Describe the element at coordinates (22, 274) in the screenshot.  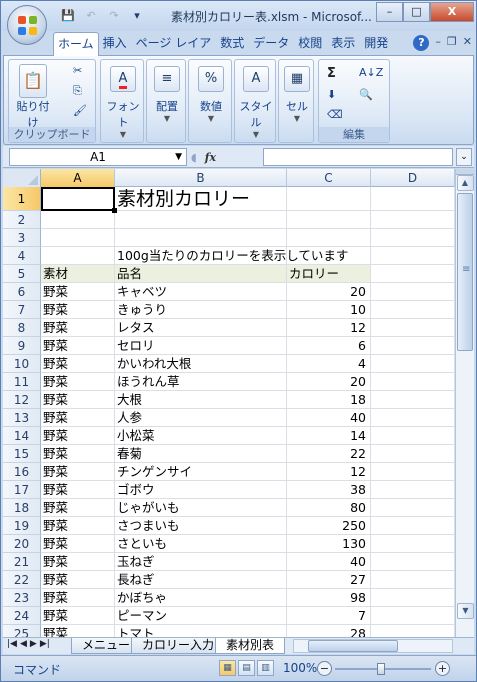
I see `row-header: 5` at that location.